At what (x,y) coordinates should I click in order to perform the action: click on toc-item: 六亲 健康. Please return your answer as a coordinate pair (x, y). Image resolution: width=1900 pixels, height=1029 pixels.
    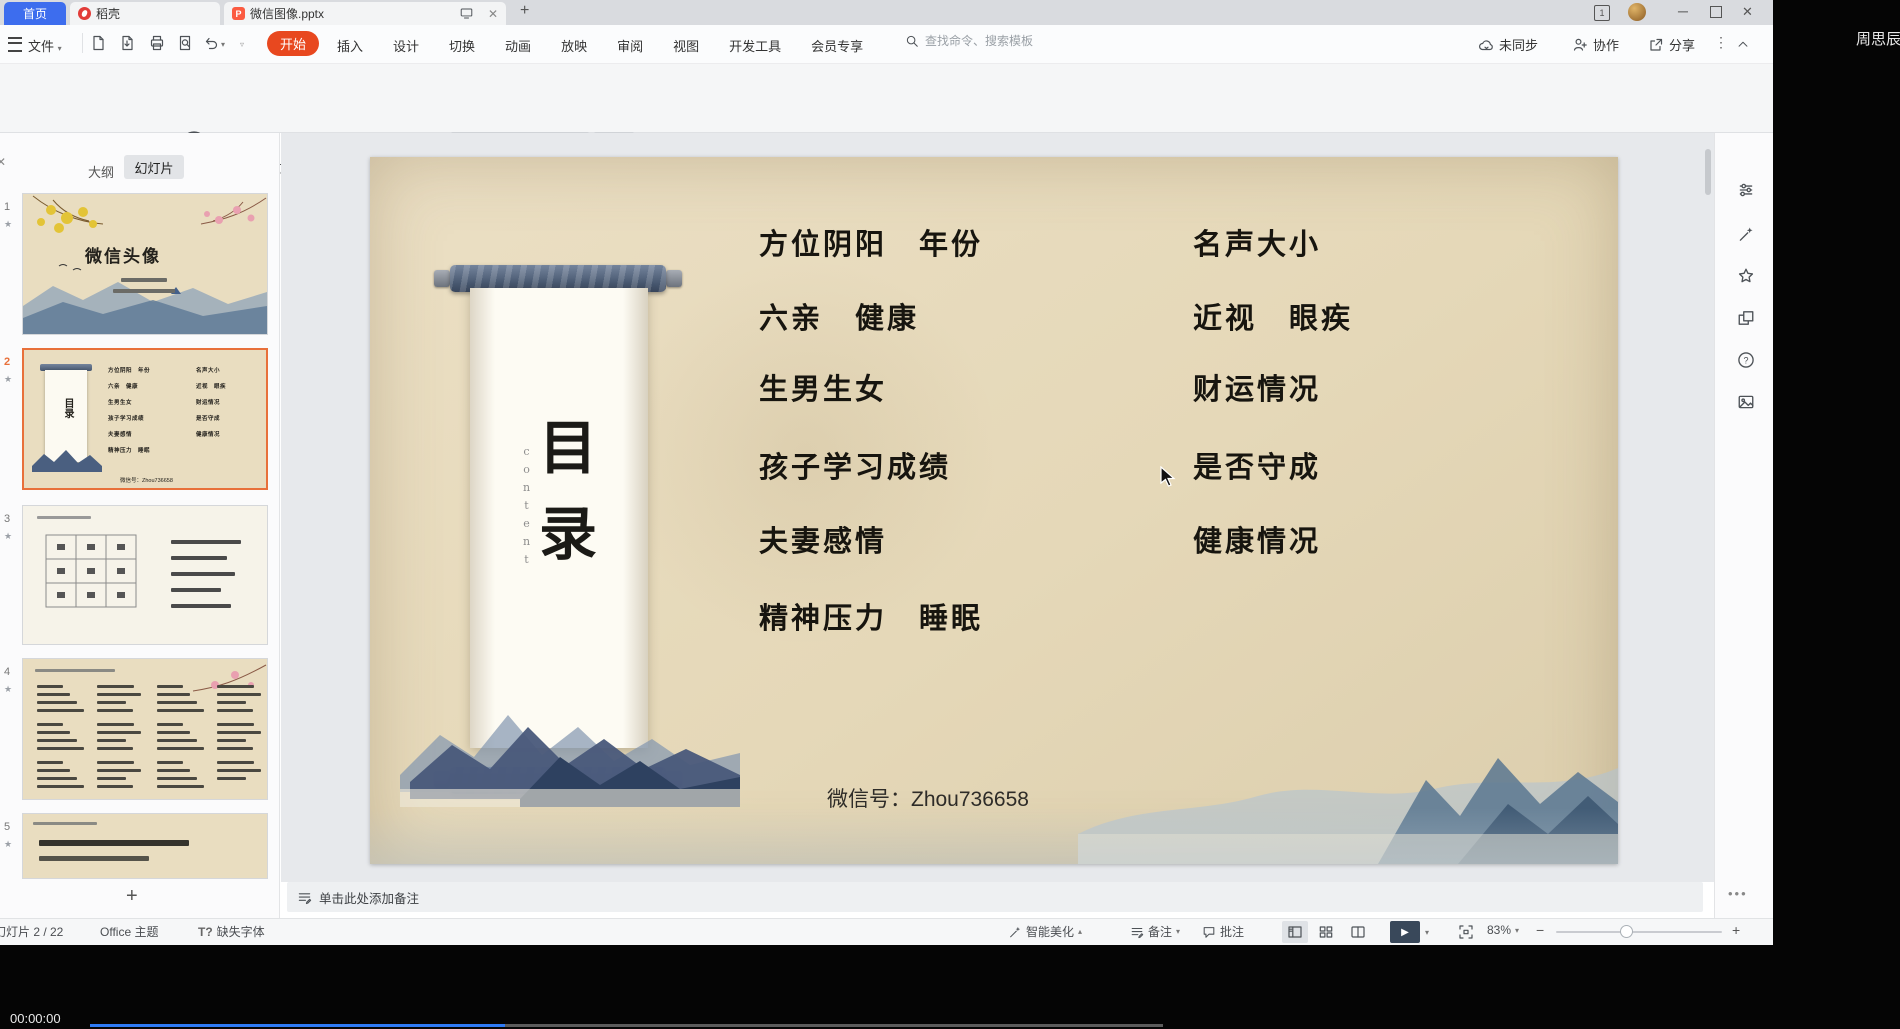
    Looking at the image, I should click on (839, 316).